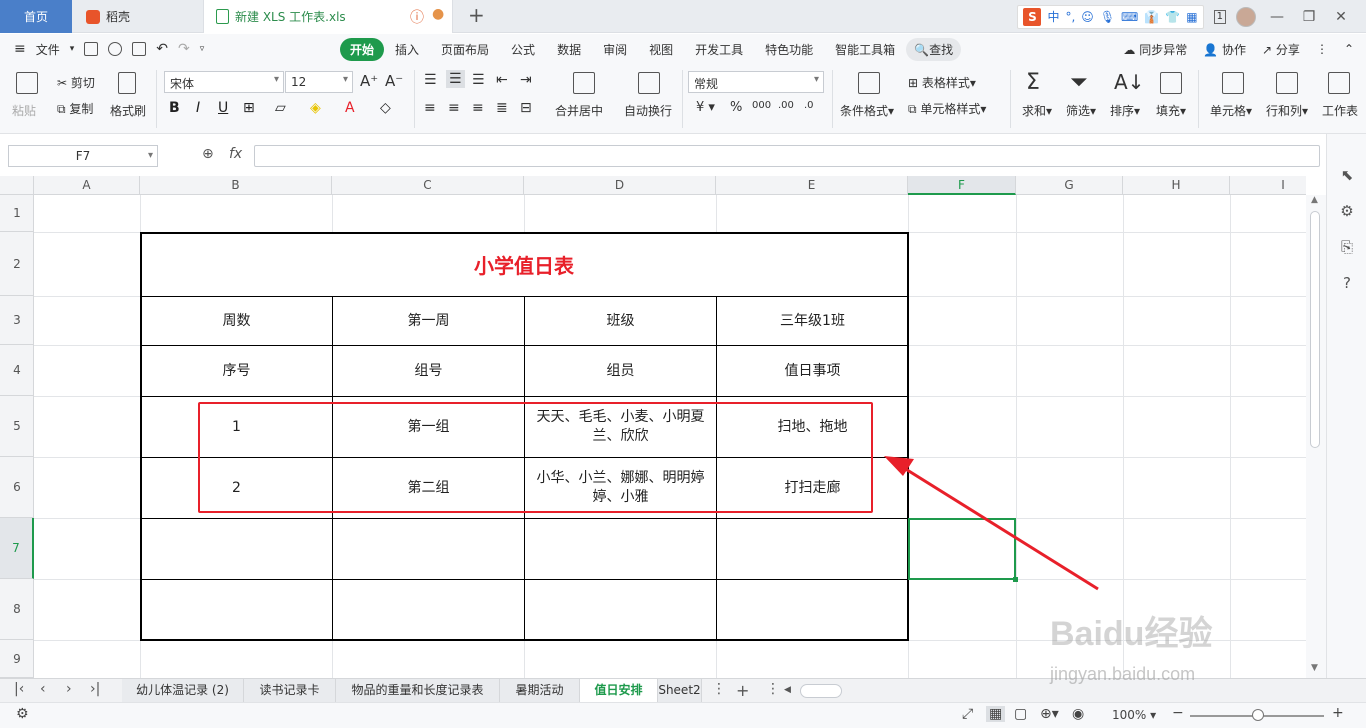 Image resolution: width=1366 pixels, height=728 pixels. What do you see at coordinates (579, 110) in the screenshot?
I see `merge-center-button: 合并居中` at bounding box center [579, 110].